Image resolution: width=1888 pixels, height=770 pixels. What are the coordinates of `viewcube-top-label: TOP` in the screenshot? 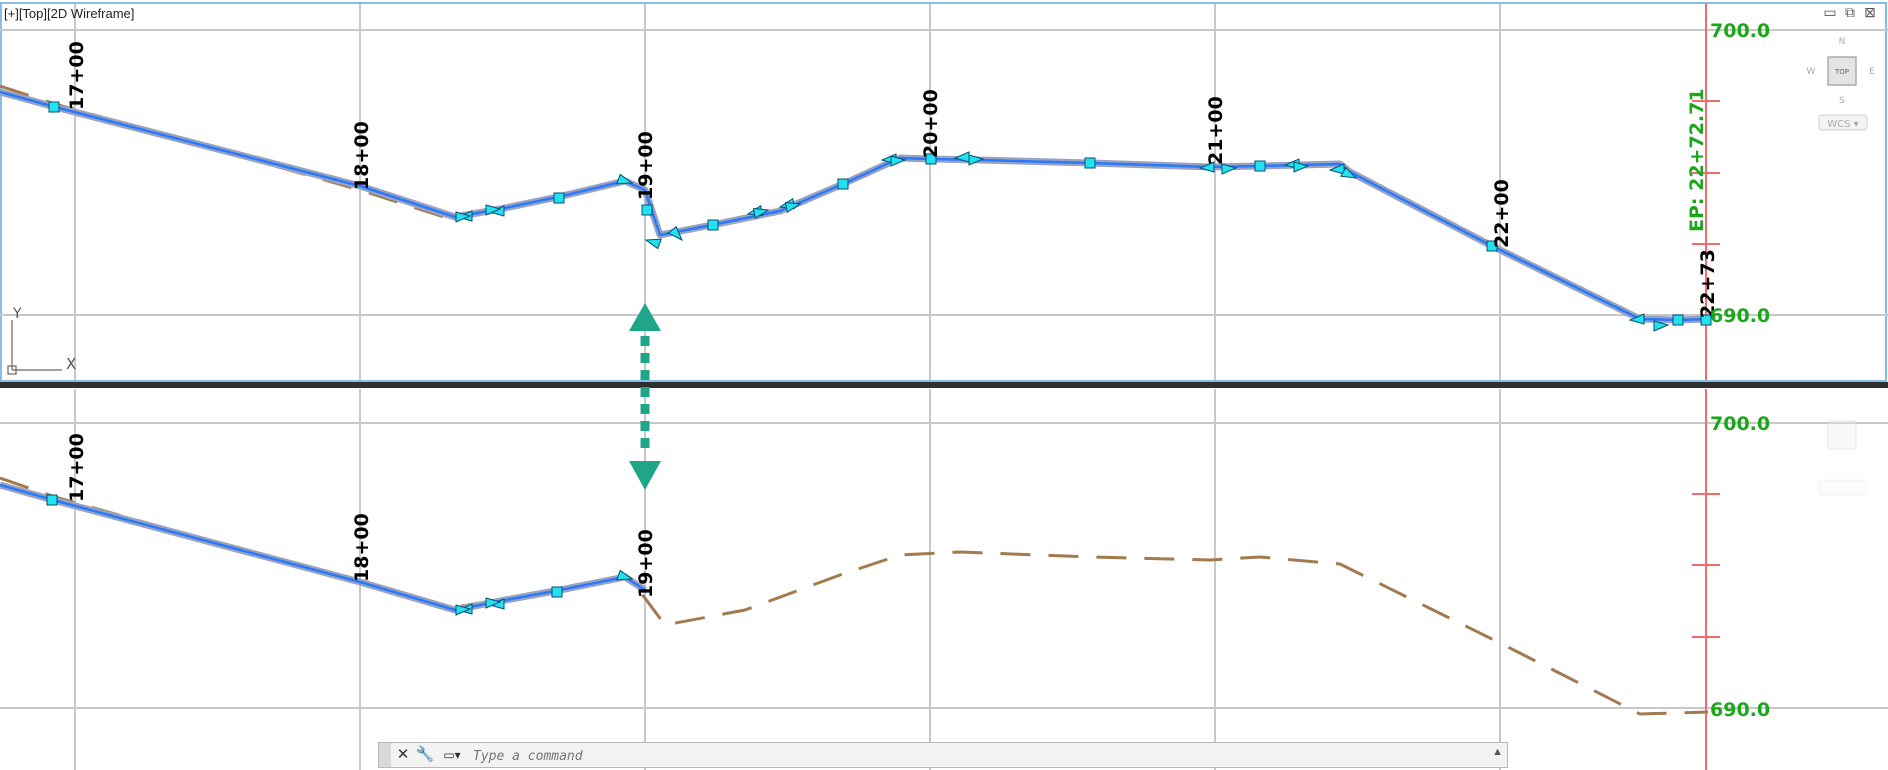 It's located at (1841, 72).